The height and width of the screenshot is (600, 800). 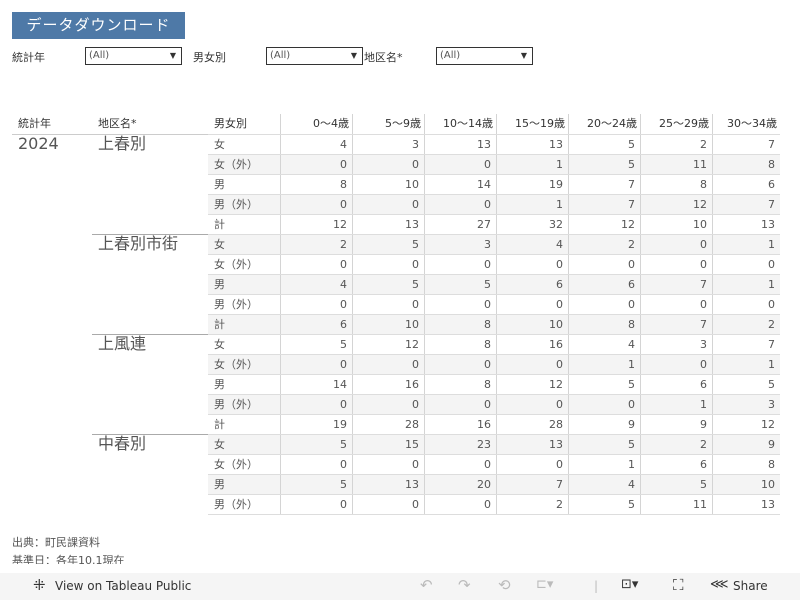 What do you see at coordinates (280, 55) in the screenshot?
I see `filter-gender-value: (All)` at bounding box center [280, 55].